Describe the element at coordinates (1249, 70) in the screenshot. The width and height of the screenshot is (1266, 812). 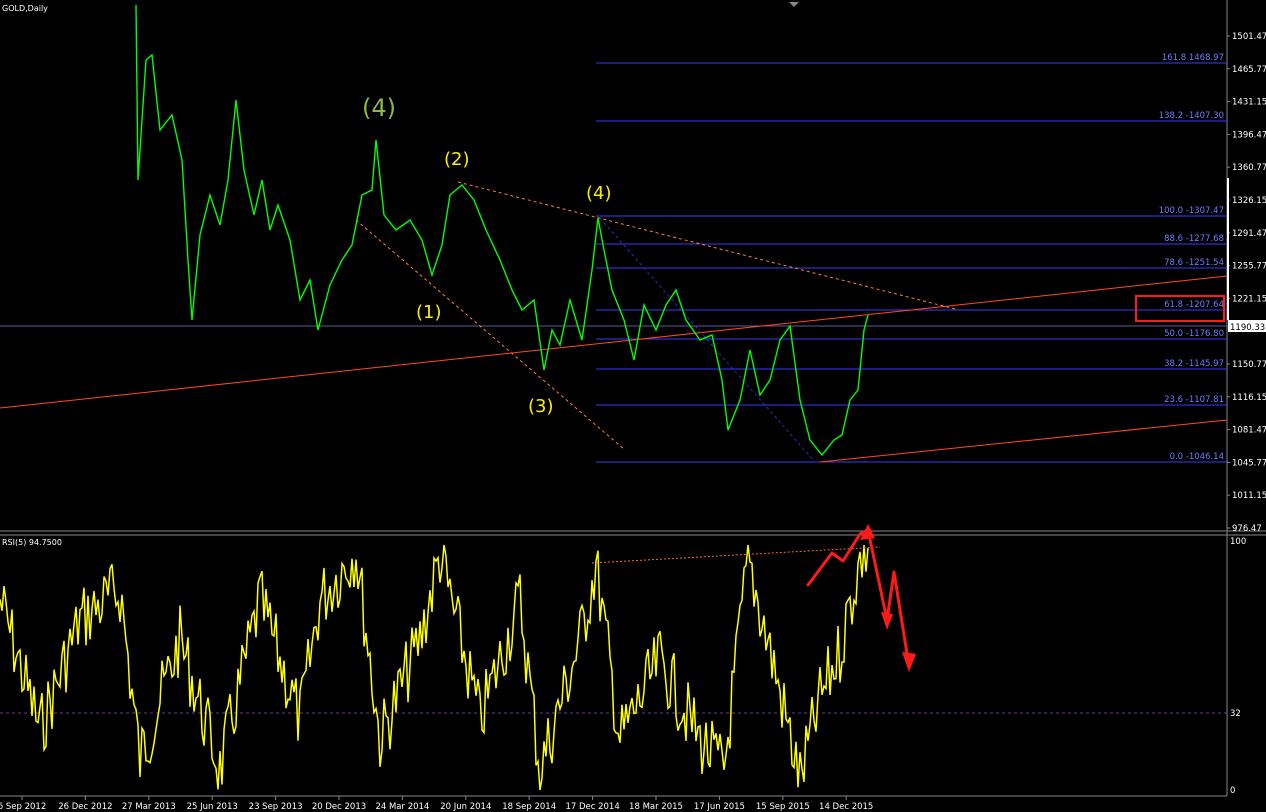
I see `price-tick-label: 1465.77` at that location.